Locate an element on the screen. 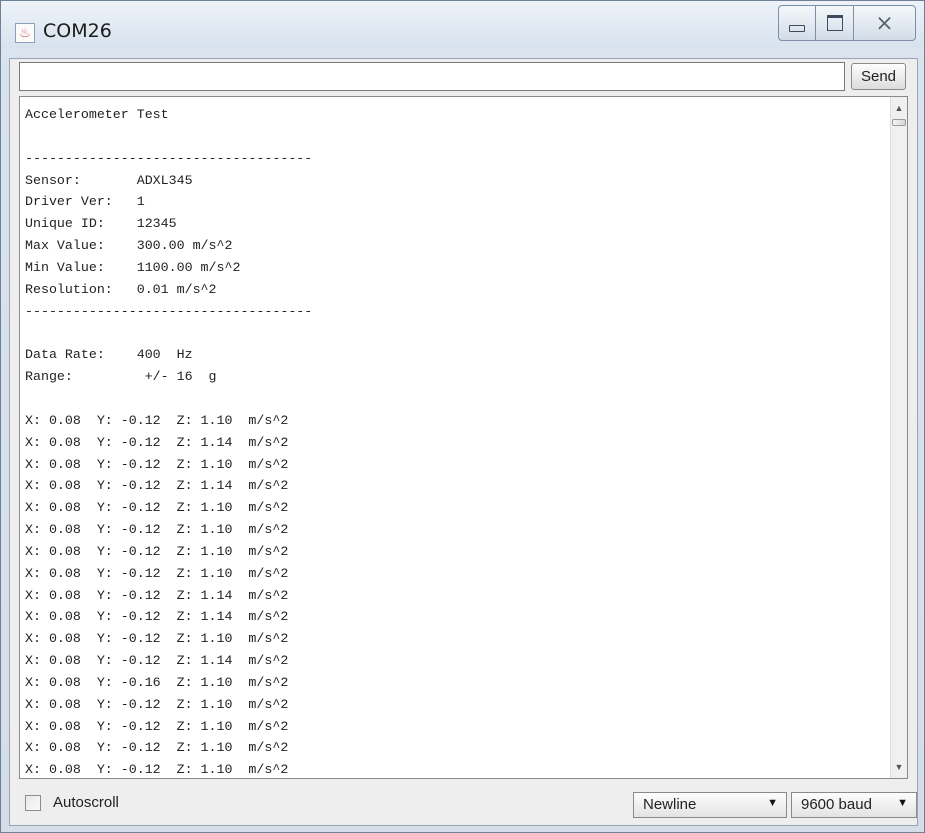 Image resolution: width=925 pixels, height=833 pixels. autoscroll-label: Autoscroll is located at coordinates (86, 802).